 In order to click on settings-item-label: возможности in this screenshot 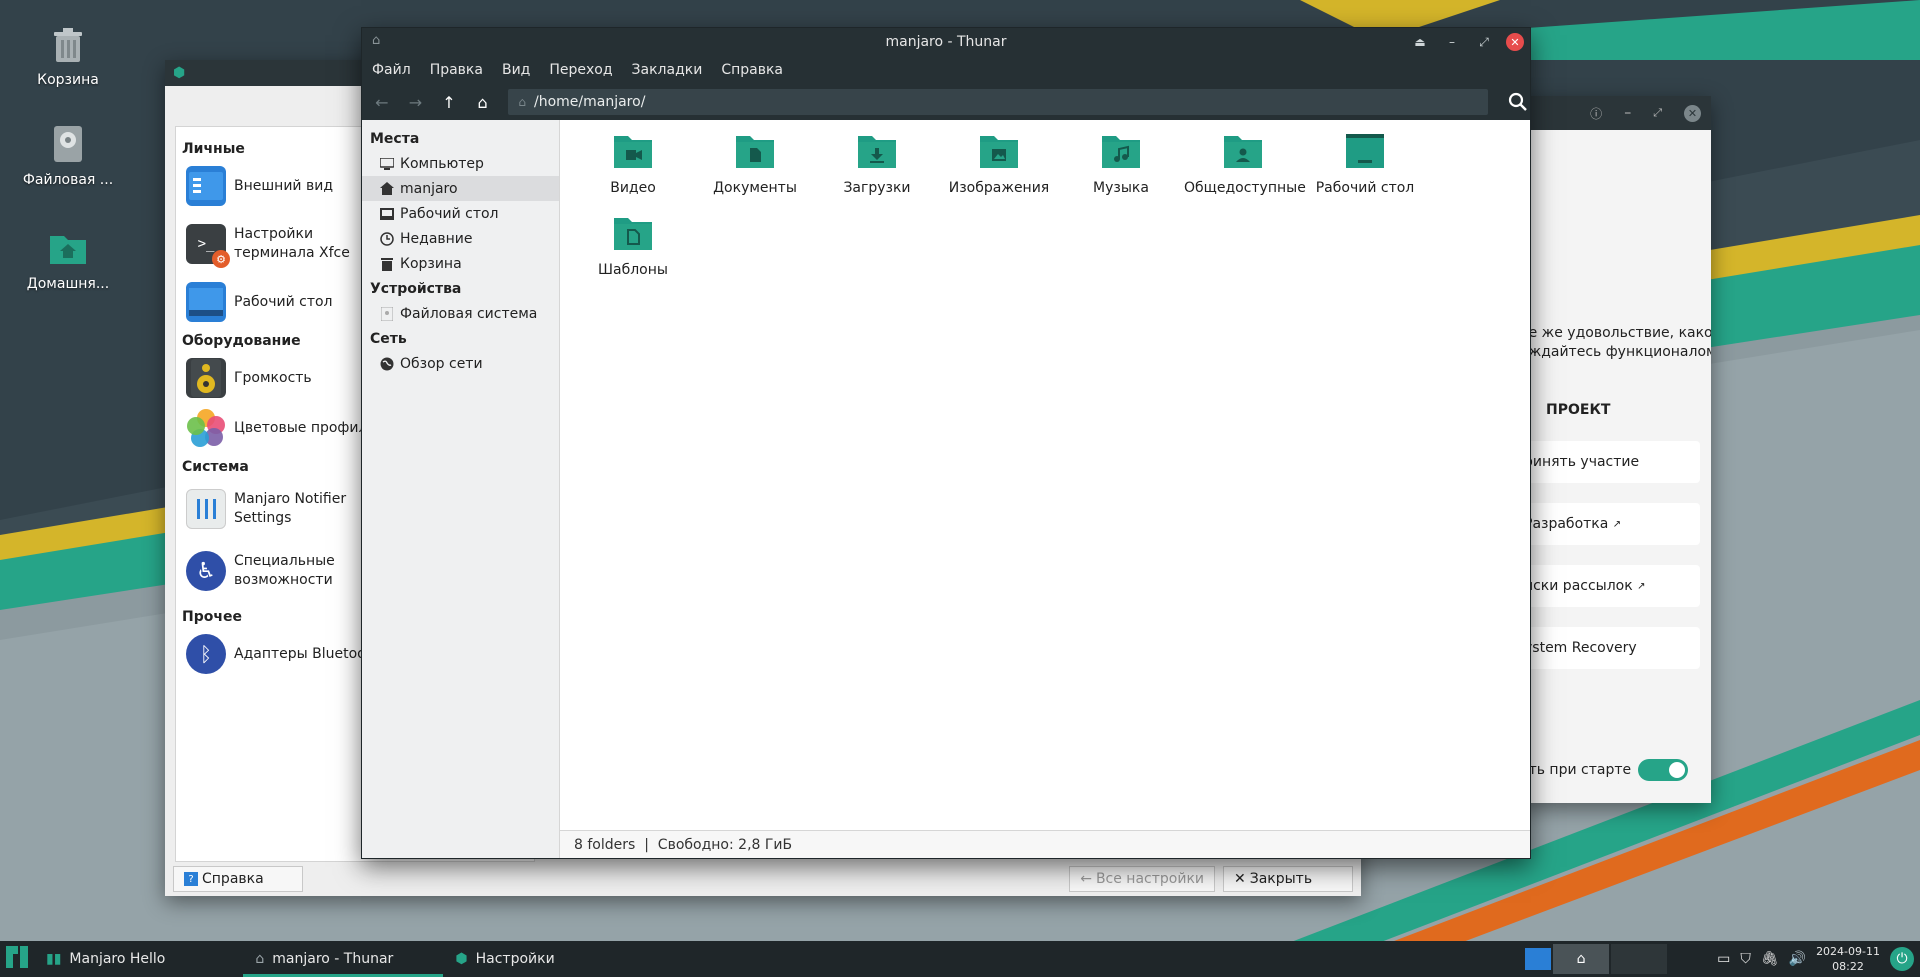, I will do `click(283, 580)`.